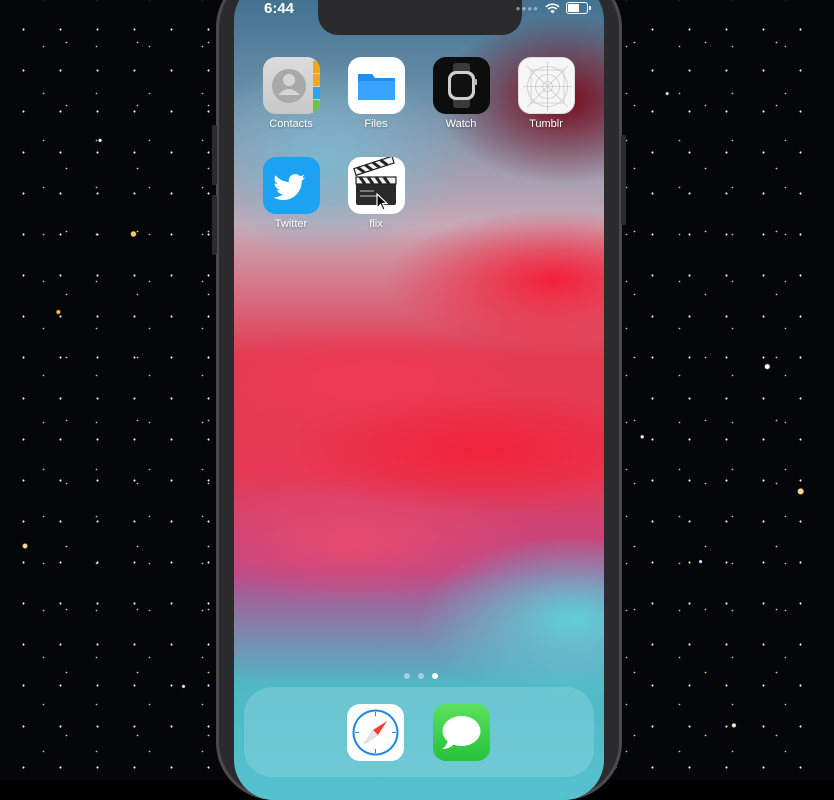 Image resolution: width=834 pixels, height=800 pixels. What do you see at coordinates (461, 85) in the screenshot?
I see `watch-icon` at bounding box center [461, 85].